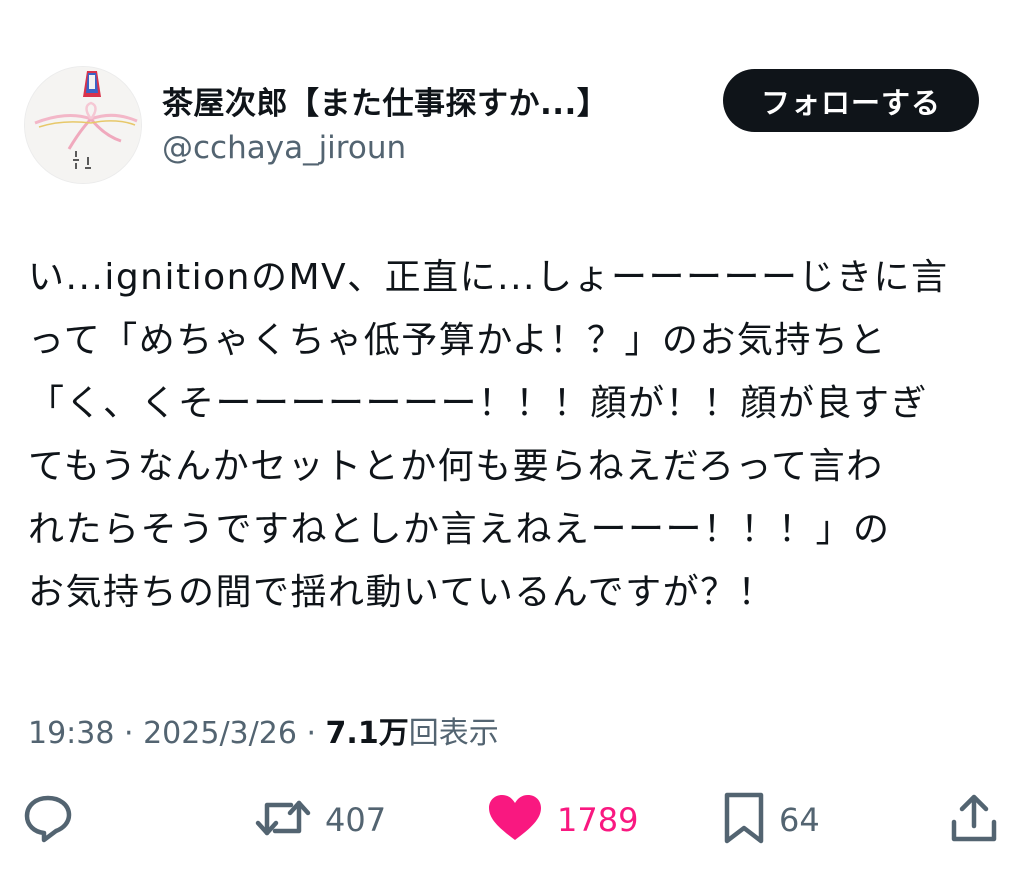  What do you see at coordinates (356, 820) in the screenshot?
I see `retweet-count: 407` at bounding box center [356, 820].